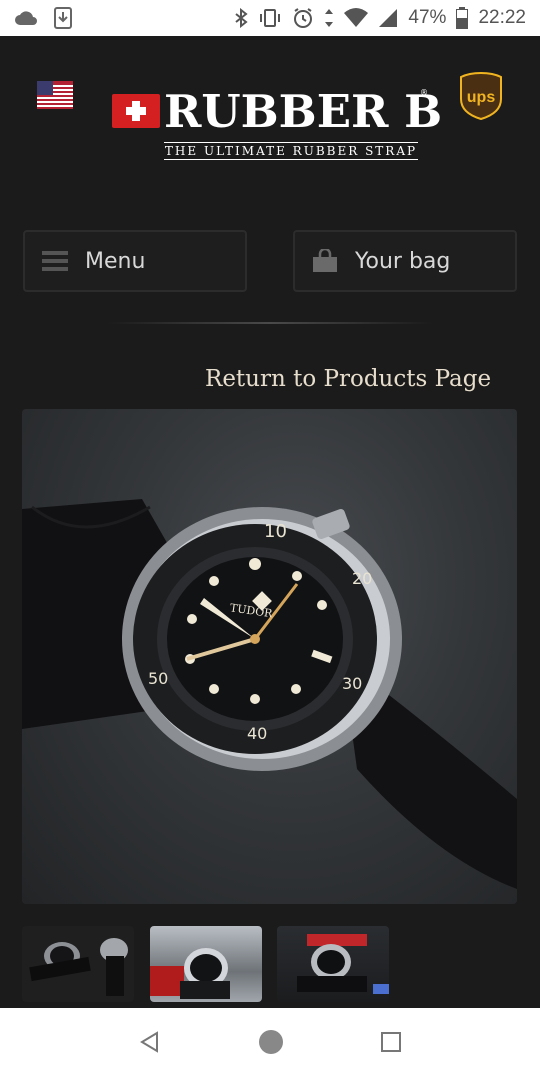 The image size is (540, 1080). Describe the element at coordinates (348, 379) in the screenshot. I see `return-to-products-link: Return to Products Page` at that location.